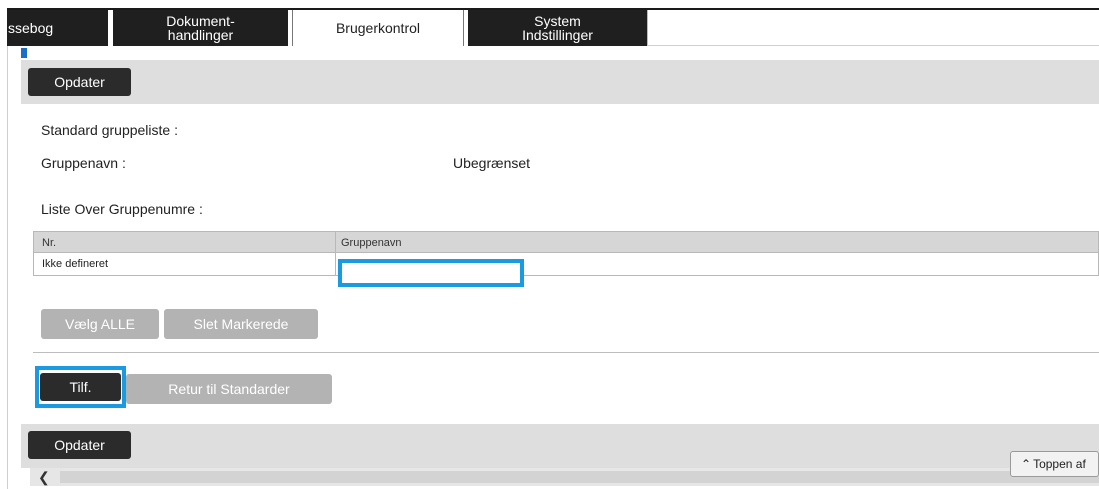  I want to click on bottom-toolbar: Opdater, so click(560, 446).